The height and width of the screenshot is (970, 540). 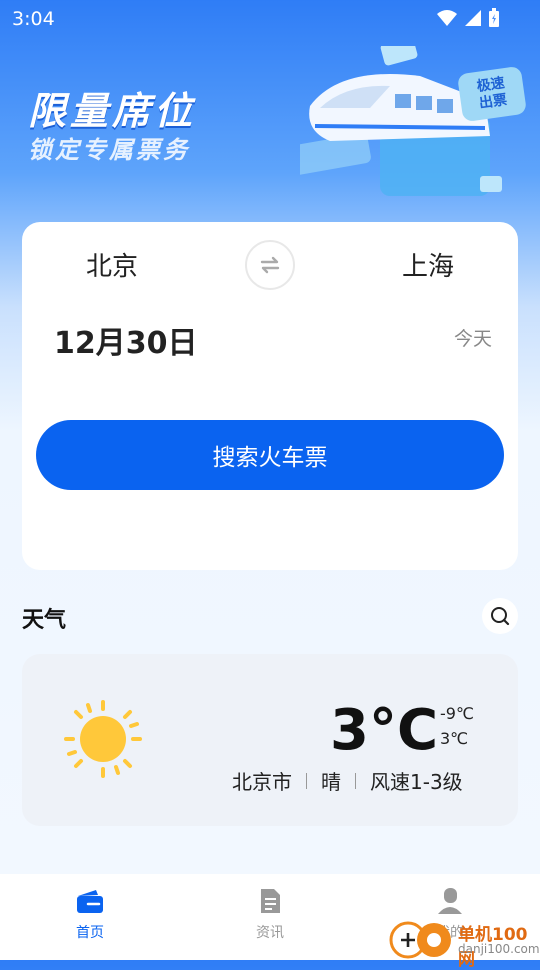 I want to click on current-temperature: 3°C, so click(x=384, y=730).